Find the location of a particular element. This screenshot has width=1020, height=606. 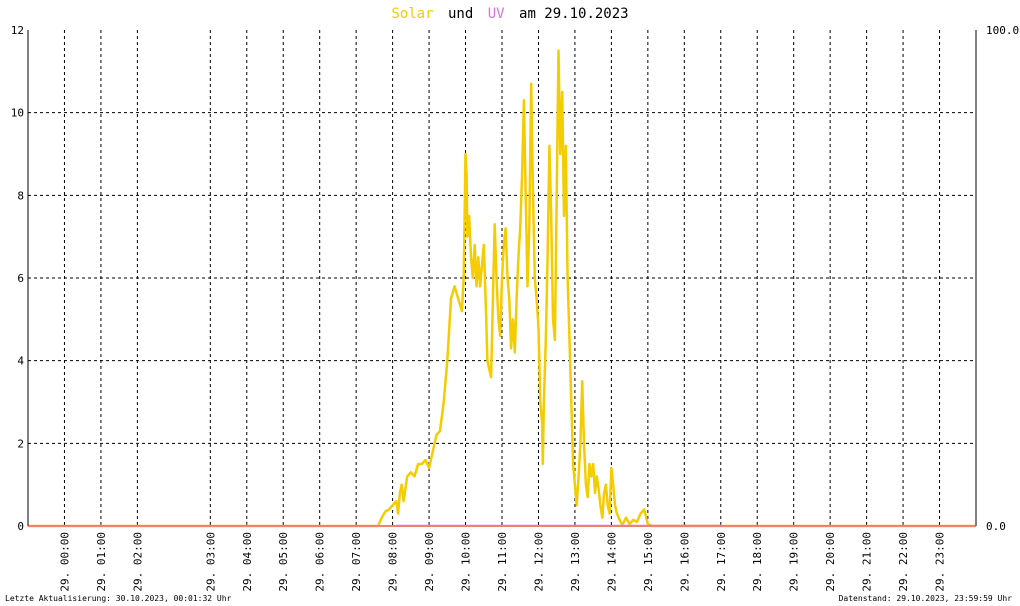

x-tick-label: 29. 07:00 is located at coordinates (356, 562).